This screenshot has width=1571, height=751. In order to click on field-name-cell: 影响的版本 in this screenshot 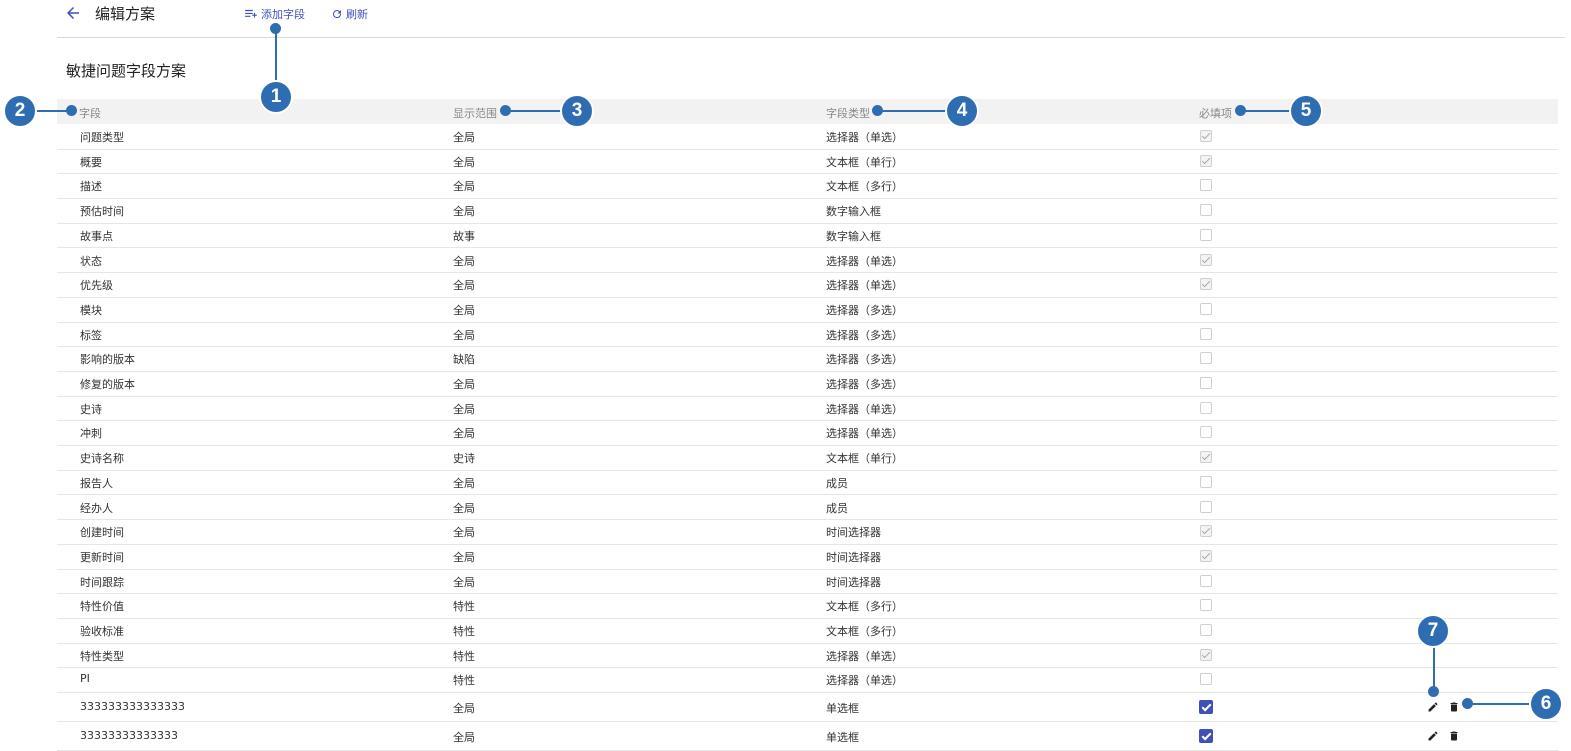, I will do `click(107, 360)`.